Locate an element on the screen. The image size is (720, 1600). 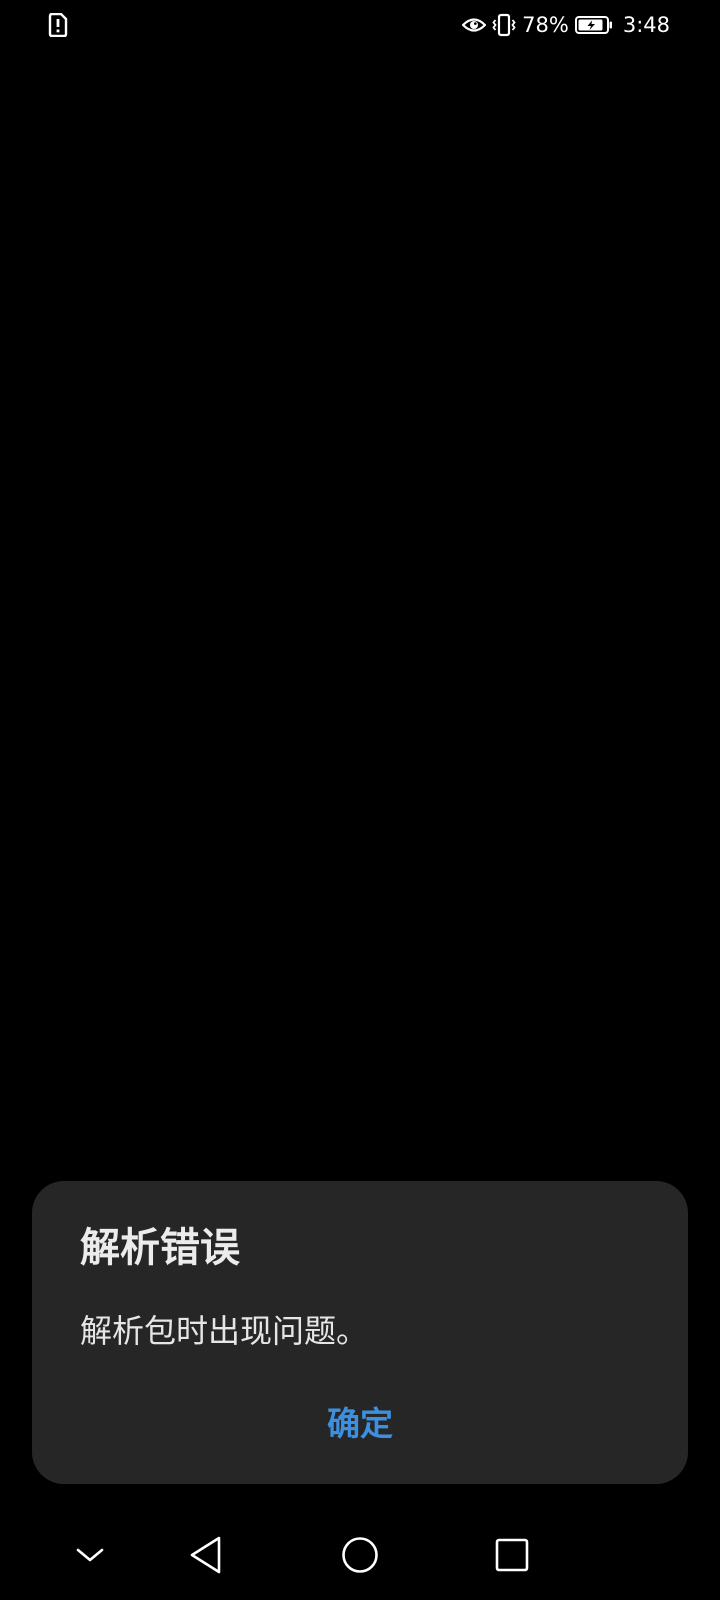
hide-nav-chevron-icon is located at coordinates (90, 1555).